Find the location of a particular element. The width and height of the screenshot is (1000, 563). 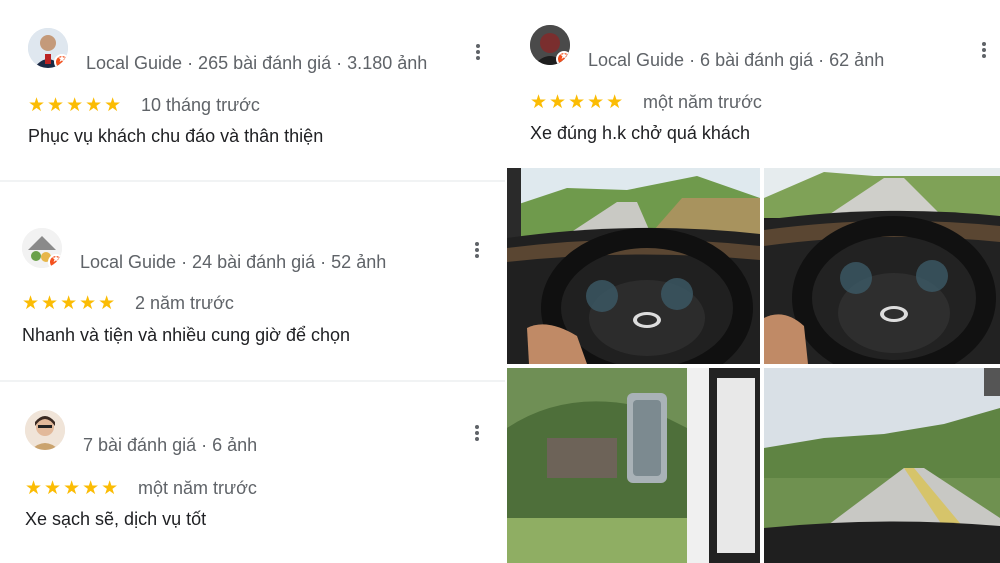

review-text: Xe đúng h.k chở quá khách is located at coordinates (640, 133).